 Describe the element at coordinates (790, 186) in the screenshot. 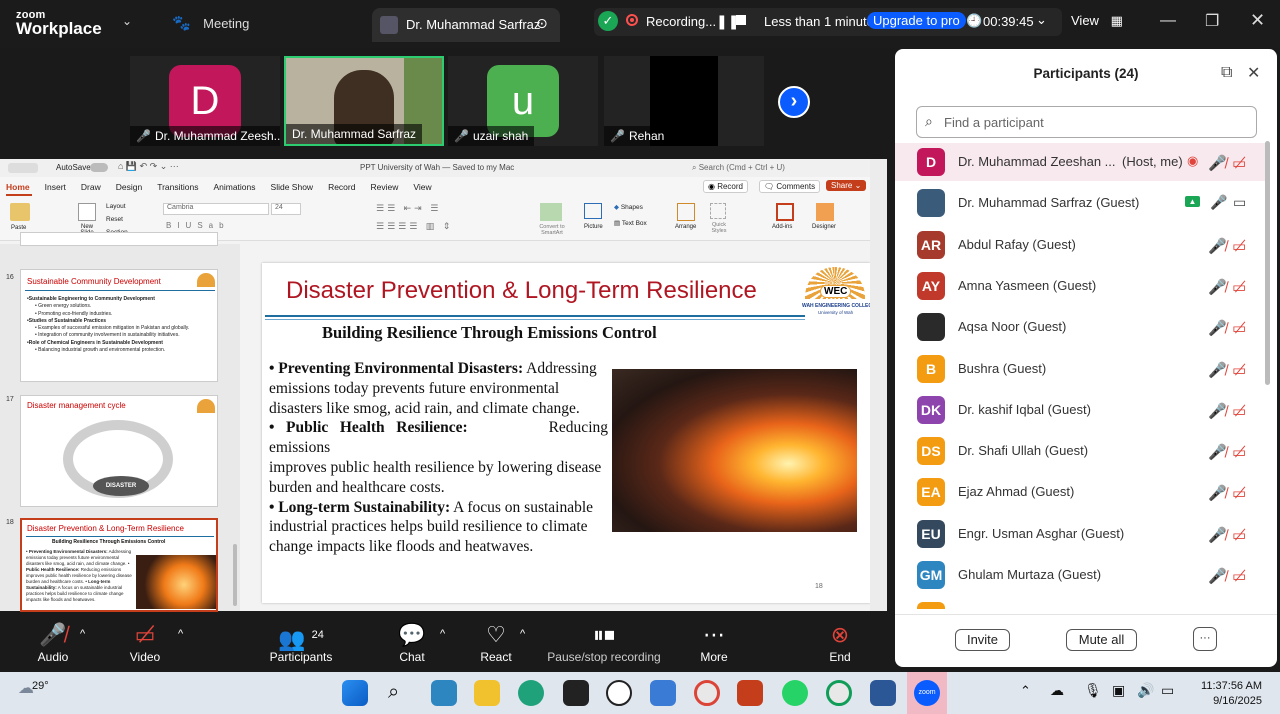

I see `comments-button: 🗨 Comments` at that location.